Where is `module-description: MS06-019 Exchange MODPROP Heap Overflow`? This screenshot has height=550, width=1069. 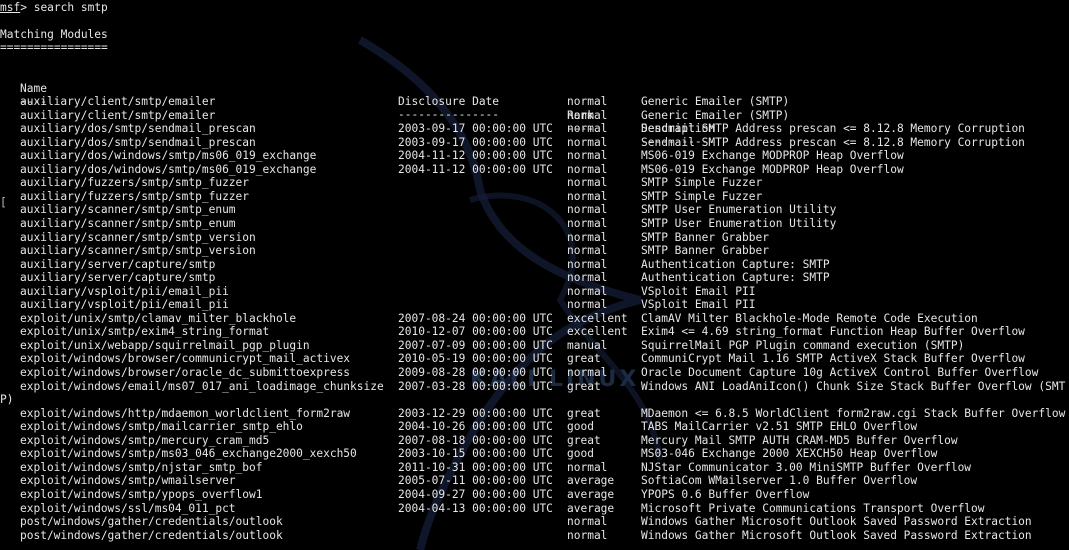
module-description: MS06-019 Exchange MODPROP Heap Overflow is located at coordinates (772, 156).